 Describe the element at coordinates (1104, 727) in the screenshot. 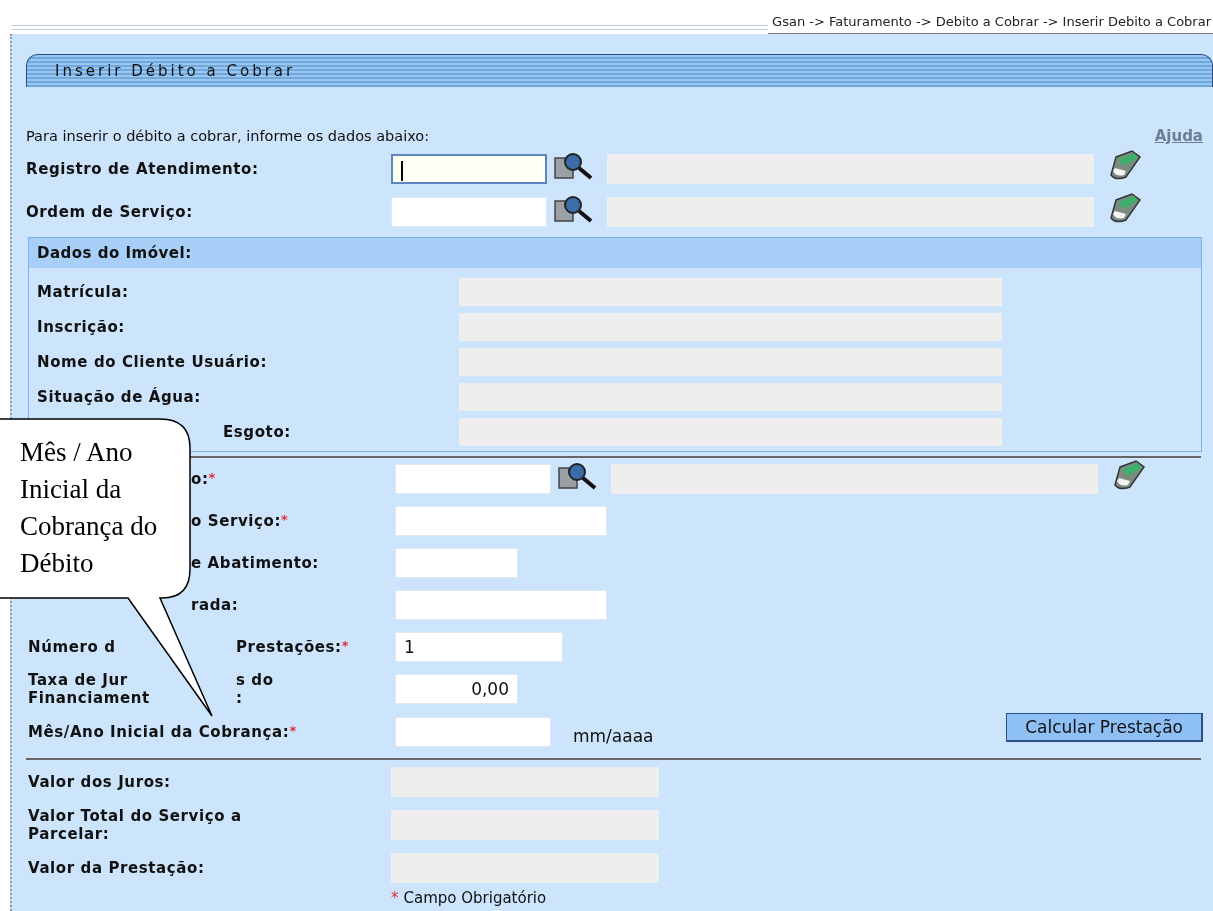

I see `calculate-button: Calcular Prestação` at that location.